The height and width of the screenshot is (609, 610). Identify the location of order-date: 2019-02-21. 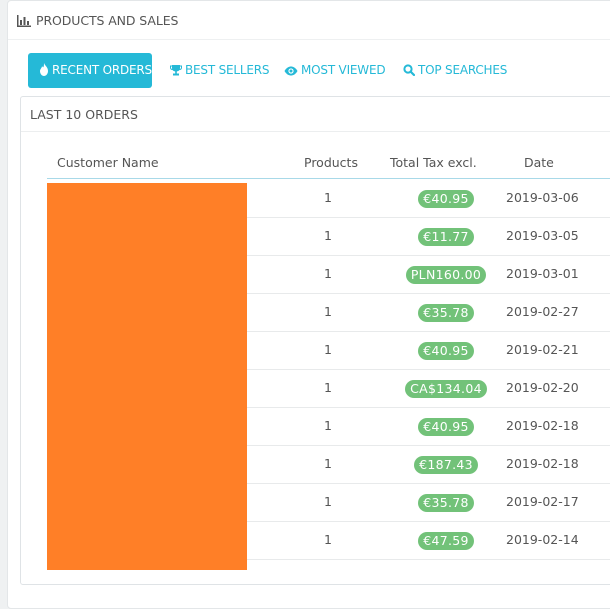
(542, 349).